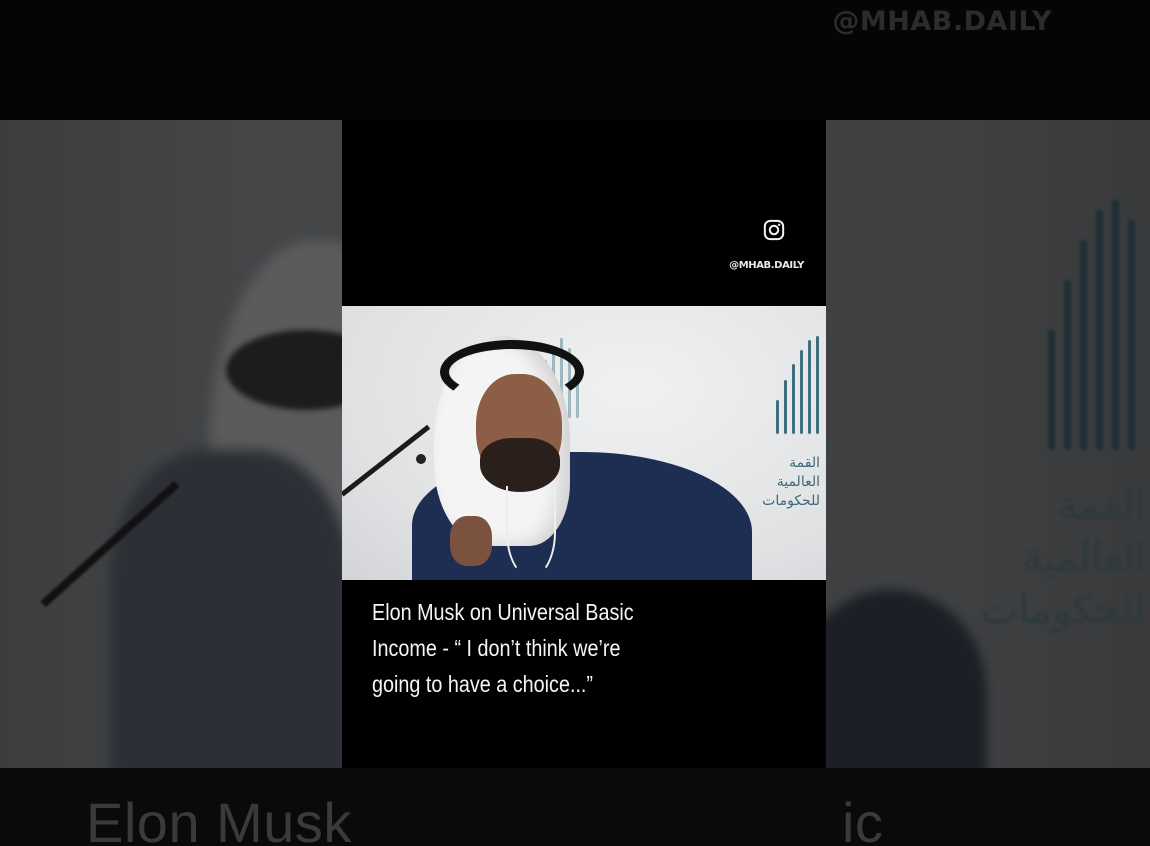 Image resolution: width=1150 pixels, height=846 pixels. What do you see at coordinates (1101, 506) in the screenshot?
I see `blurred-logo-line: القمة` at bounding box center [1101, 506].